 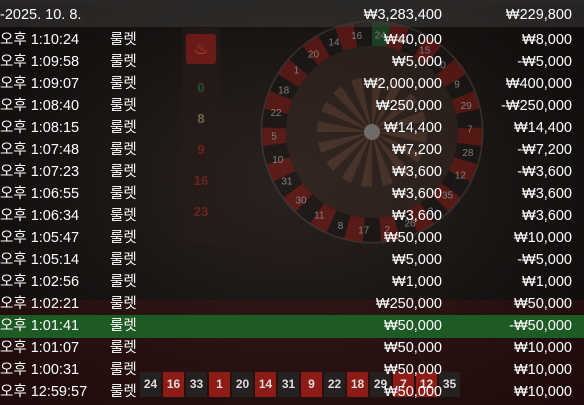 What do you see at coordinates (412, 40) in the screenshot?
I see `row-bet: ₩40,000` at bounding box center [412, 40].